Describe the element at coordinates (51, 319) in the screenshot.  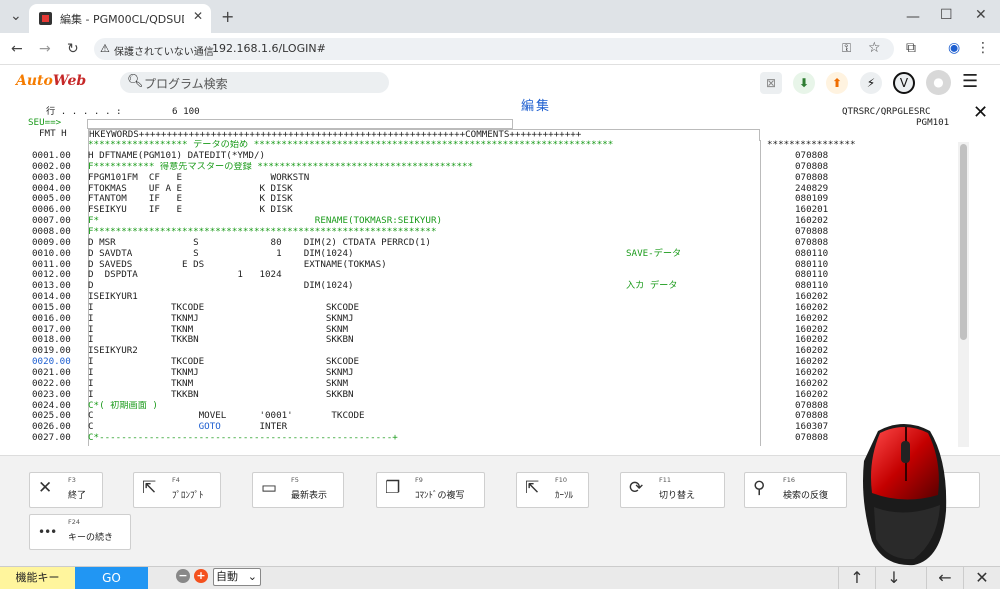
I see `sequence-number: 0016.00` at that location.